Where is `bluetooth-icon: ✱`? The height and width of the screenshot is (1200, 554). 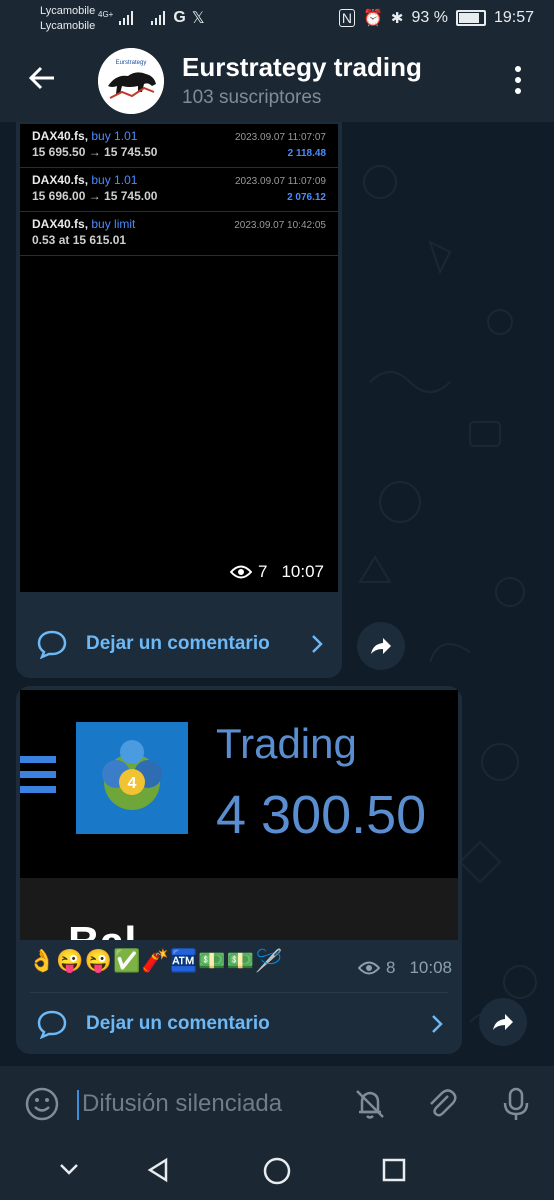
bluetooth-icon: ✱ is located at coordinates (397, 18).